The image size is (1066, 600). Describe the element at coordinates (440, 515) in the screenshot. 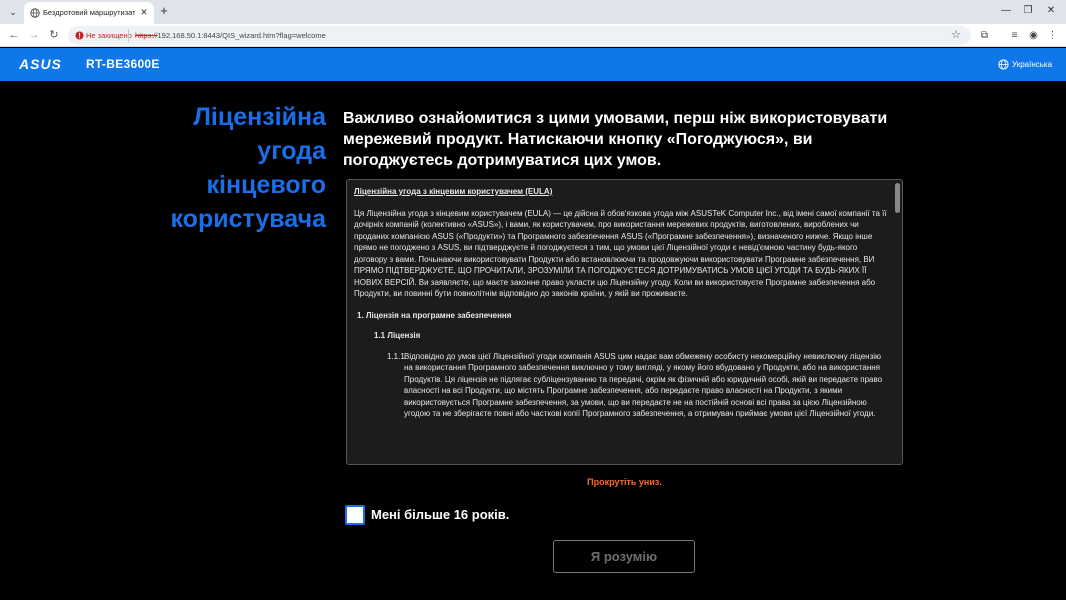

I see `age-checkbox-label: Мені більше 16 років.` at that location.